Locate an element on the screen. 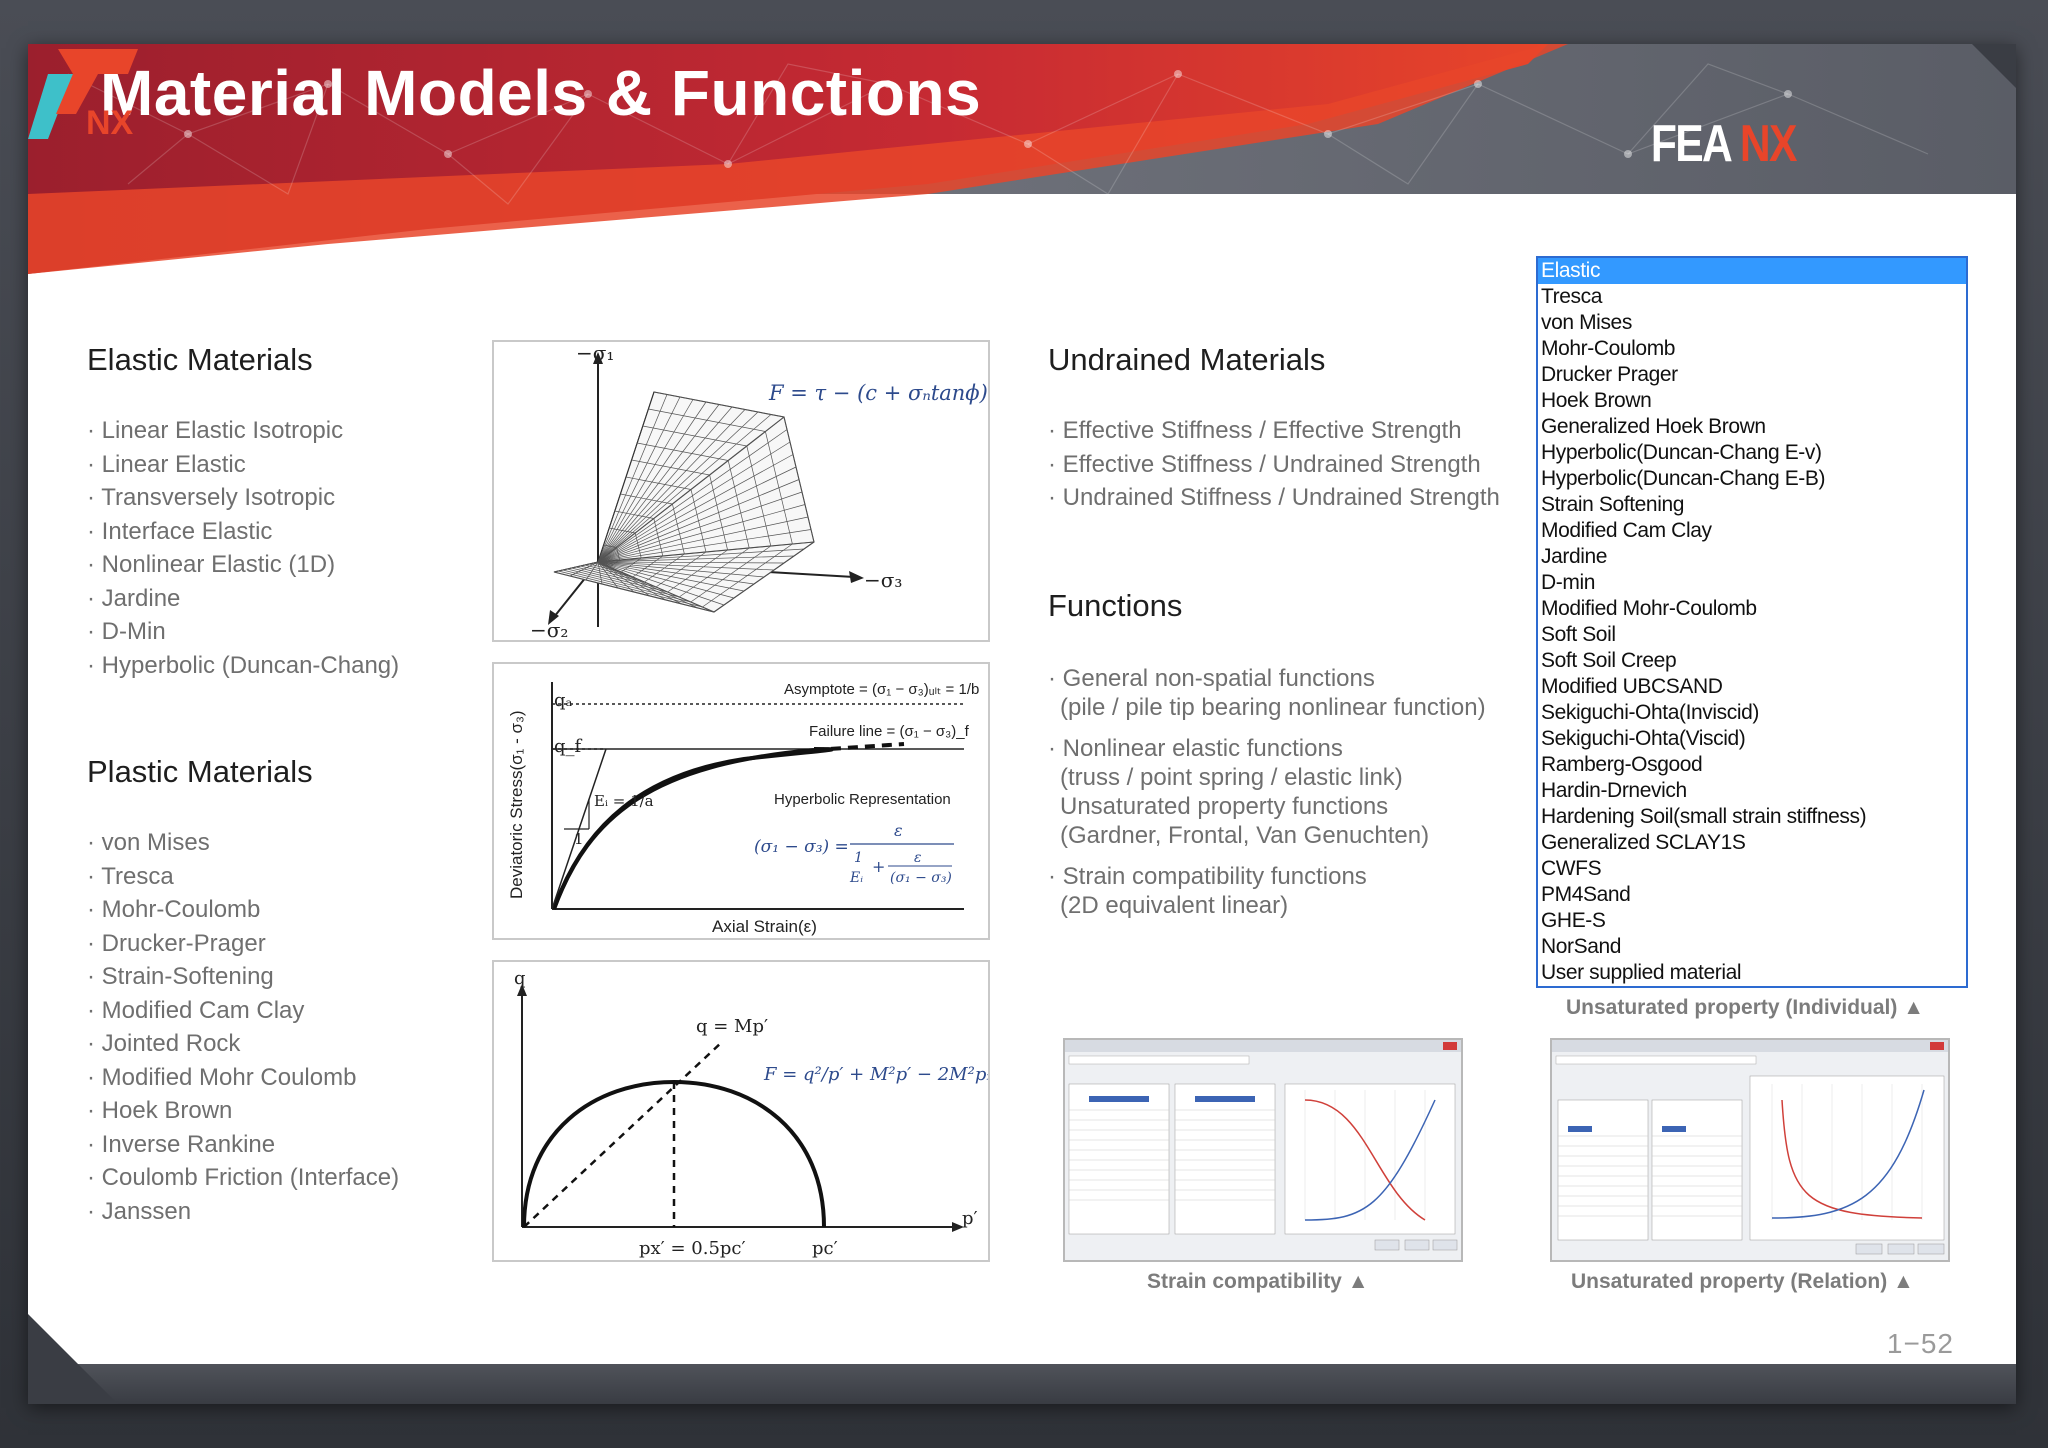  function-line: (truss / point spring / elastic link) is located at coordinates (1231, 777).